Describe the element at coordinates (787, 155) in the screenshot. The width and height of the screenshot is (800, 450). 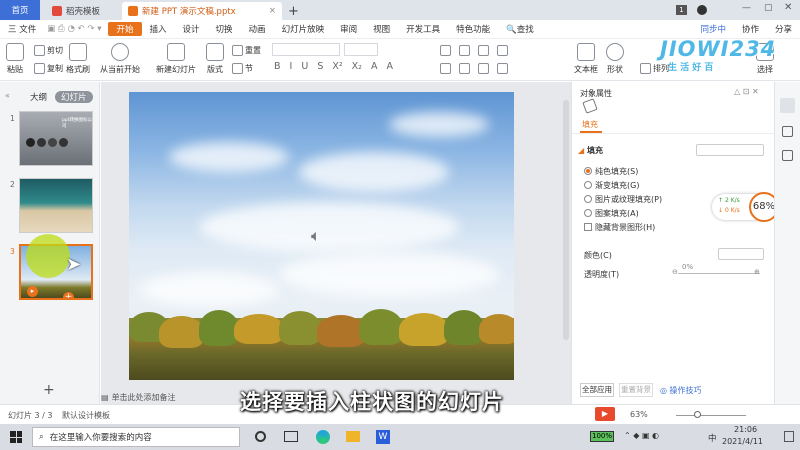
I see `copy-tool-icon` at that location.